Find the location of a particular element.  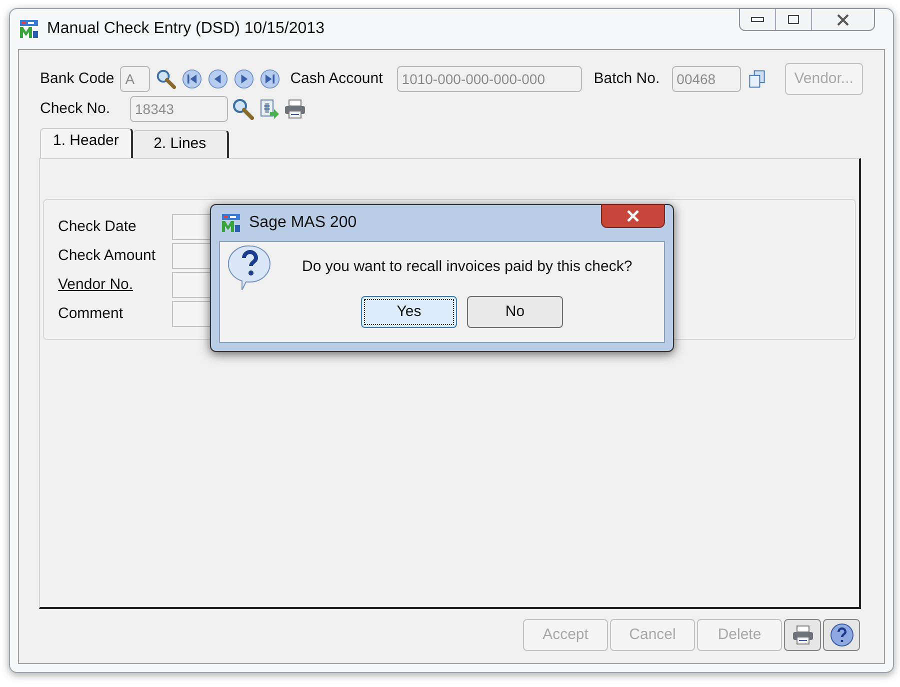

field-label: Batch No. is located at coordinates (627, 78).